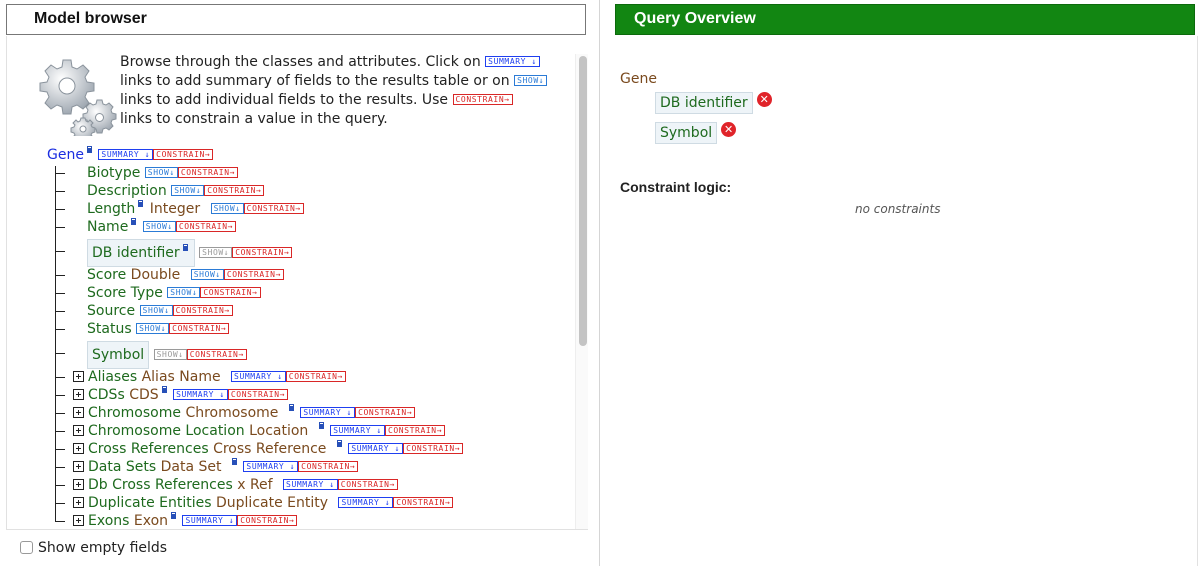  Describe the element at coordinates (583, 201) in the screenshot. I see `scrollbar-thumb` at that location.